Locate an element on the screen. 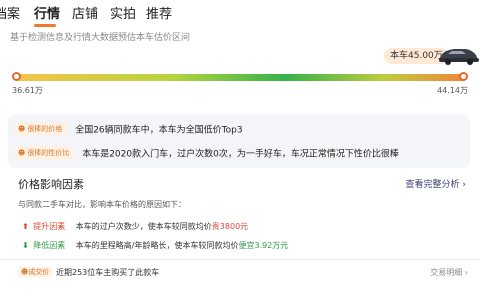  factor-down-text: 本车的里程略高/年龄略长，使本车较同款均价 is located at coordinates (157, 245).